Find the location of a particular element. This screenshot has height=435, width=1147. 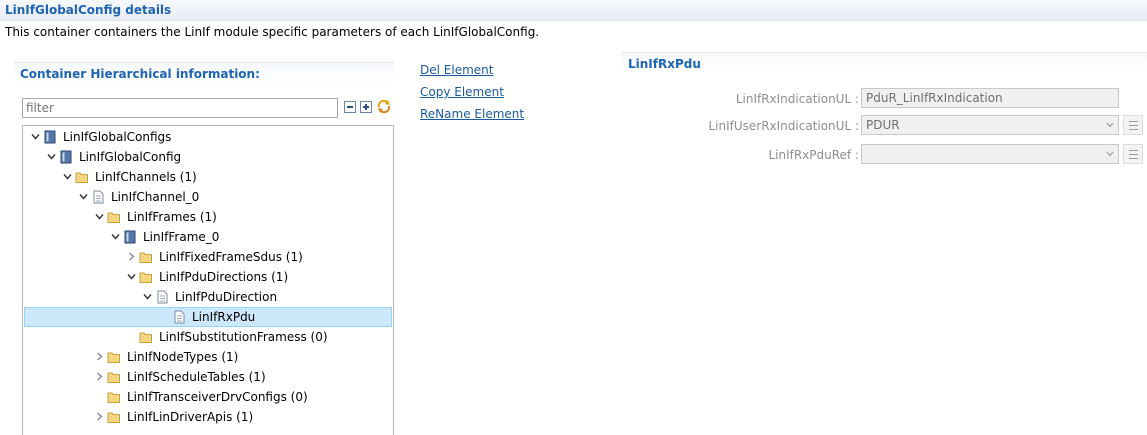

tree-item-liniffixedframesdus: LinIfFixedFrameSdus (1) is located at coordinates (208, 257).